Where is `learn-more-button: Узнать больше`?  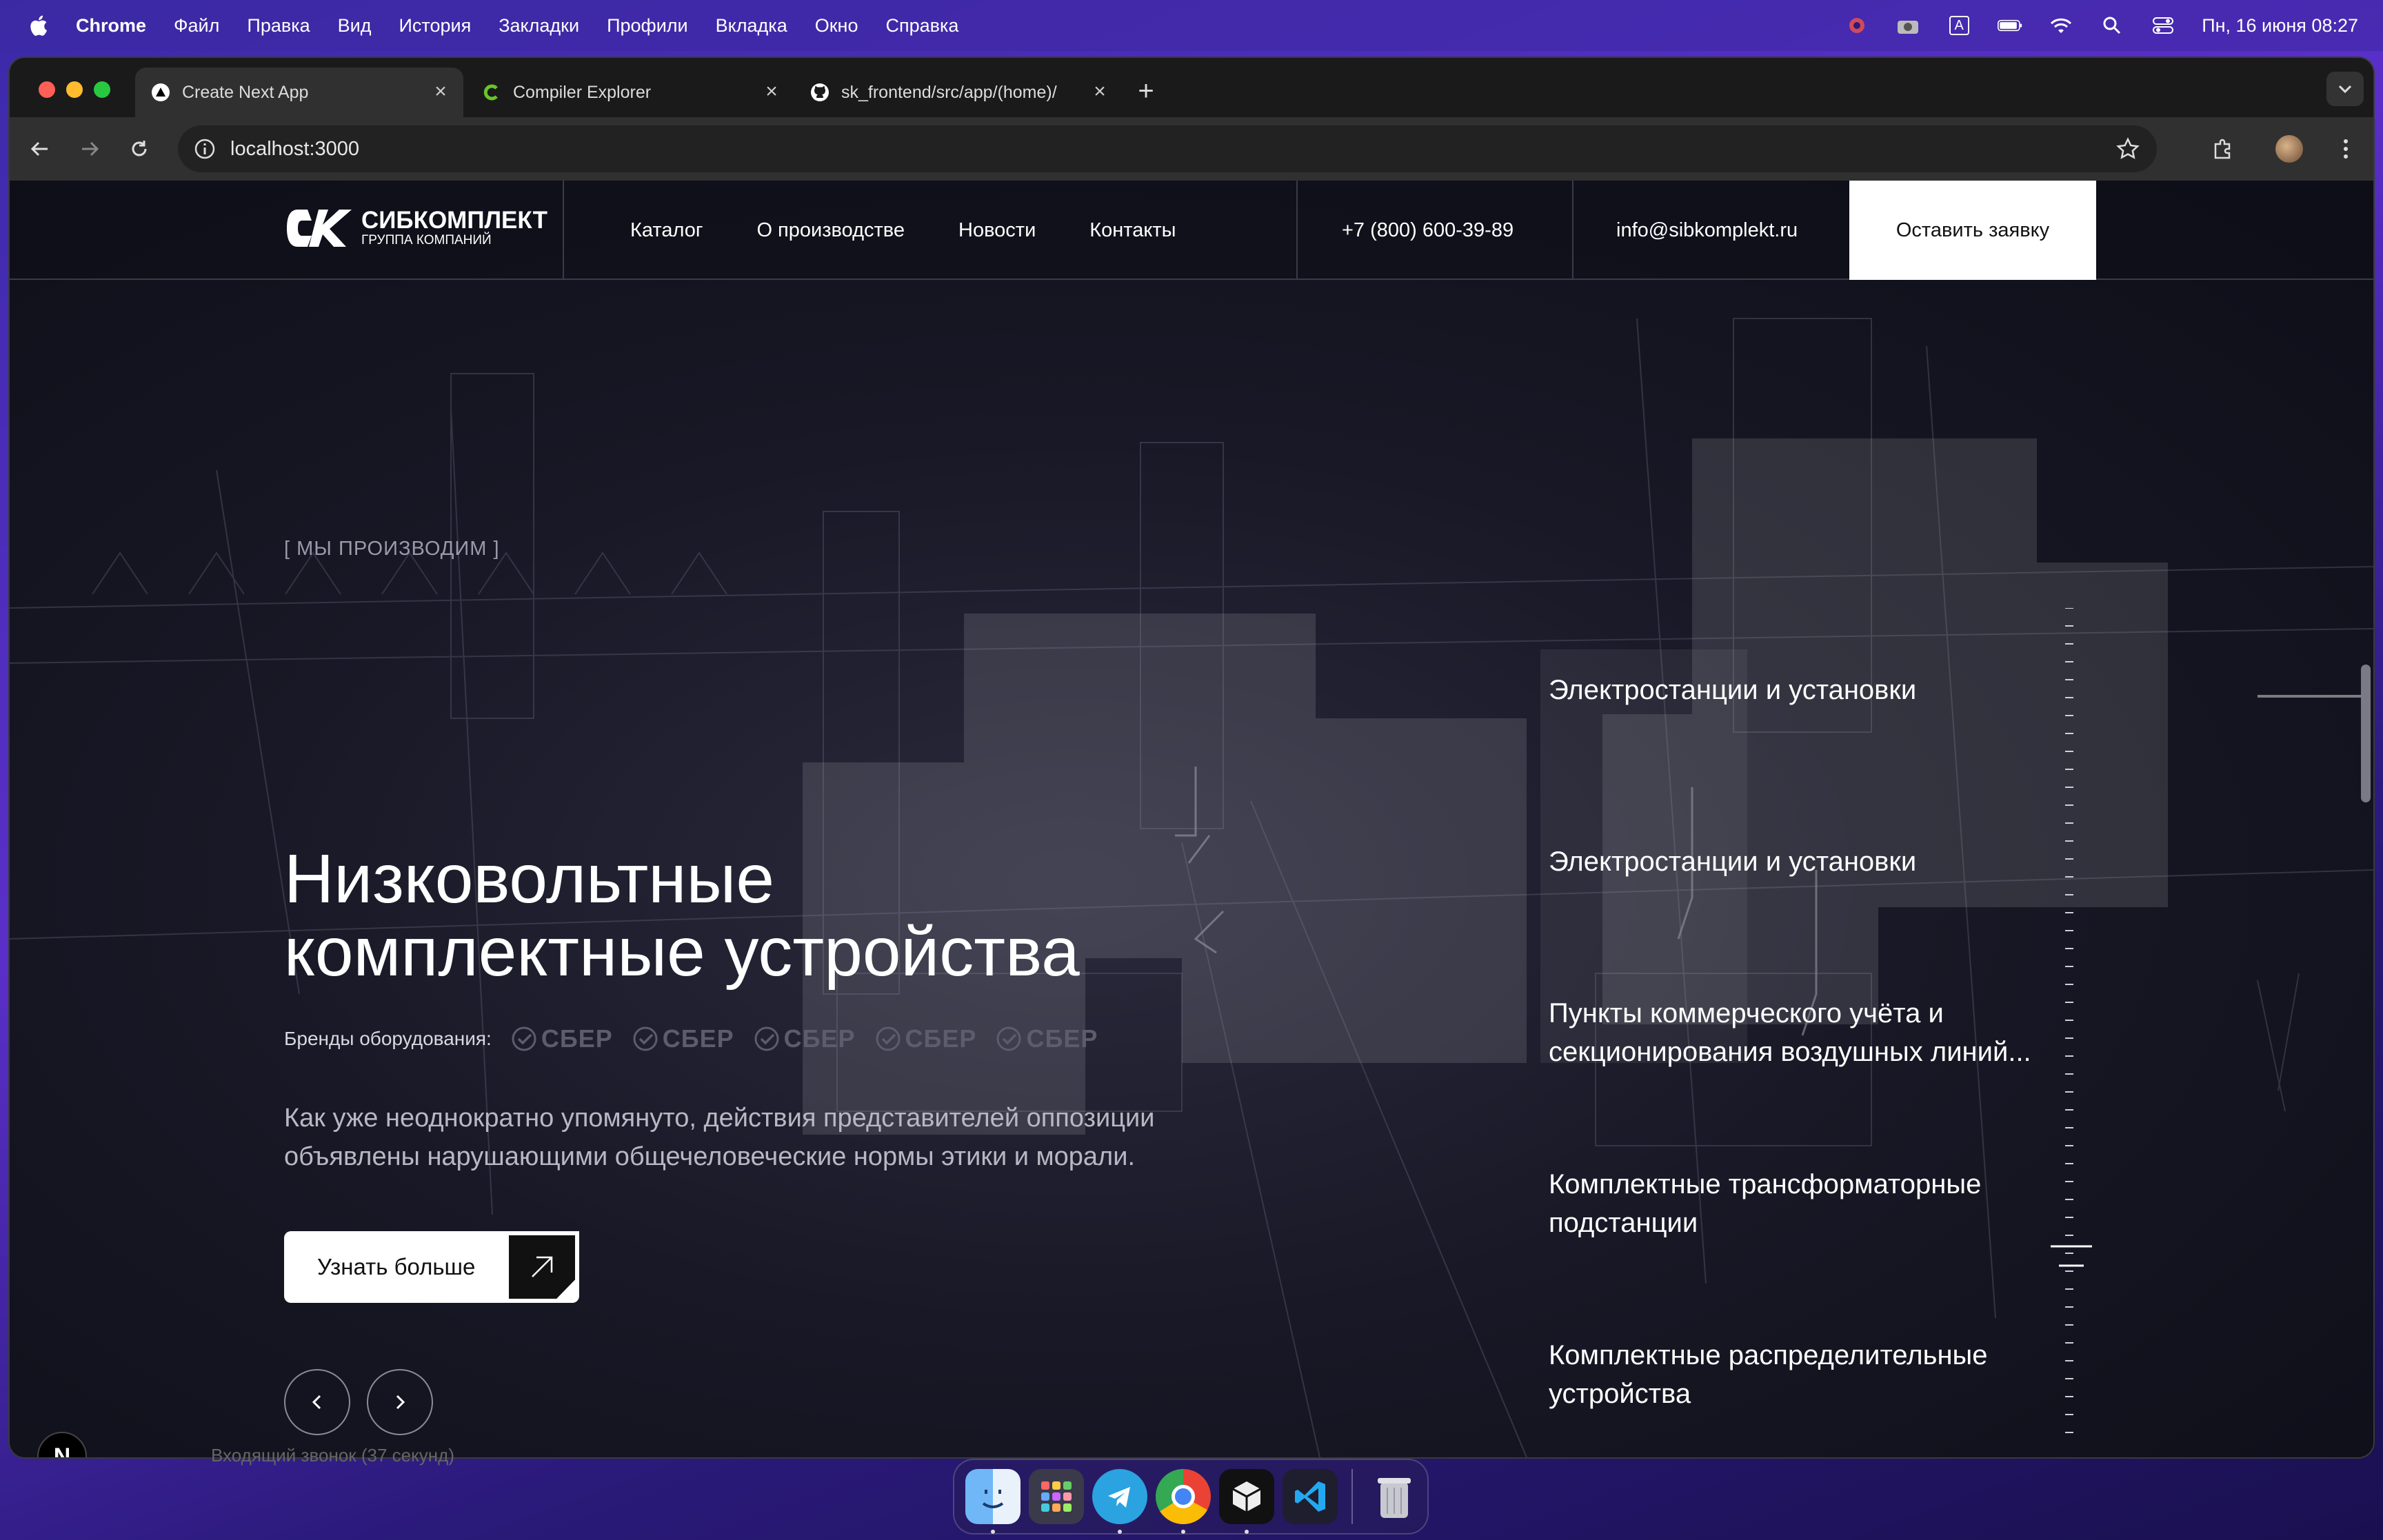
learn-more-button: Узнать больше is located at coordinates (431, 1267).